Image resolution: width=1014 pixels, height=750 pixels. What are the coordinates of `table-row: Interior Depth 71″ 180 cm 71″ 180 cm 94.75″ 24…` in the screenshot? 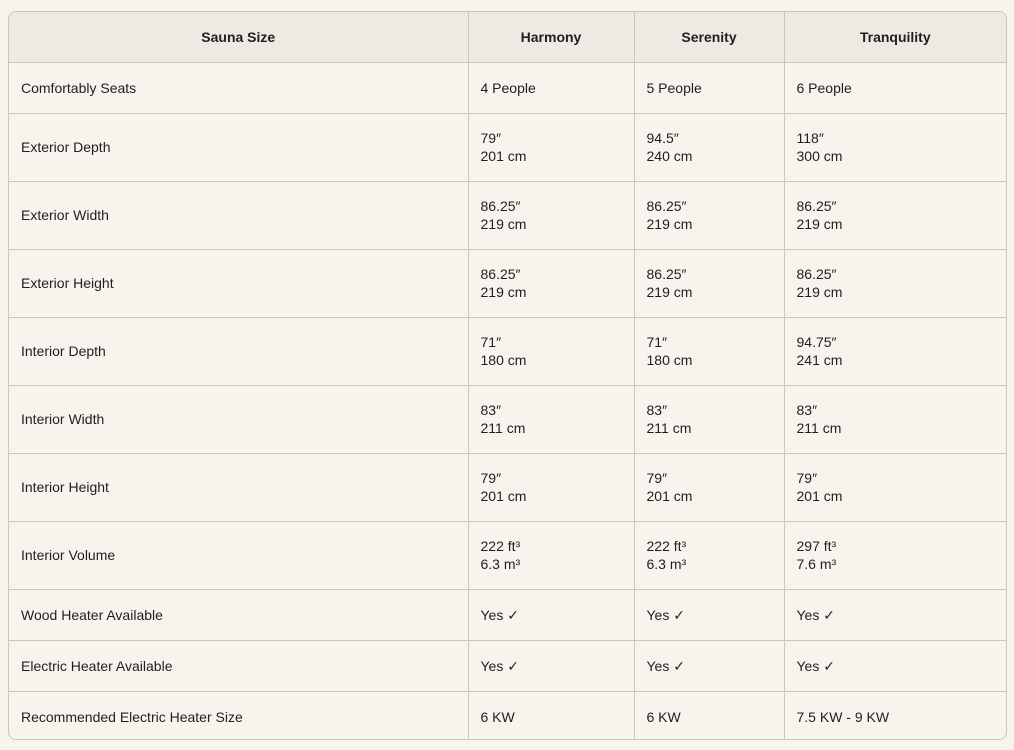 It's located at (507, 351).